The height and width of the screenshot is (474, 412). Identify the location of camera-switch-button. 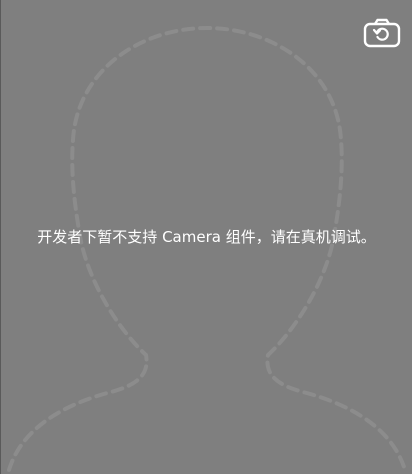
(382, 33).